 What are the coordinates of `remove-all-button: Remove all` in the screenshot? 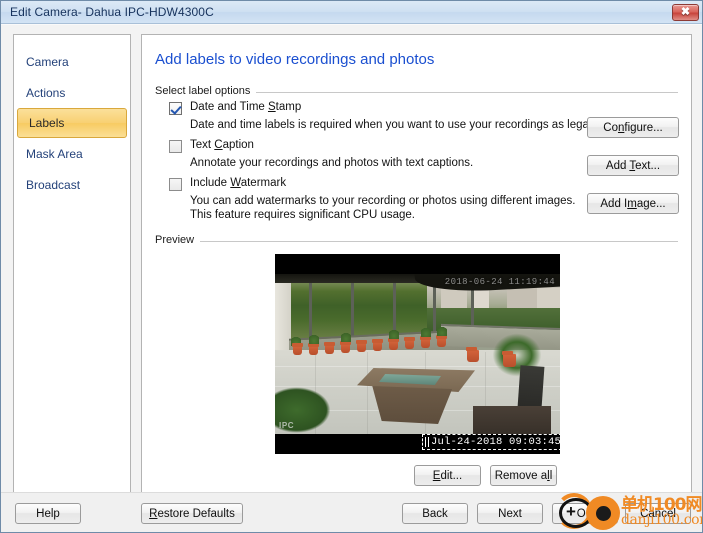 It's located at (523, 475).